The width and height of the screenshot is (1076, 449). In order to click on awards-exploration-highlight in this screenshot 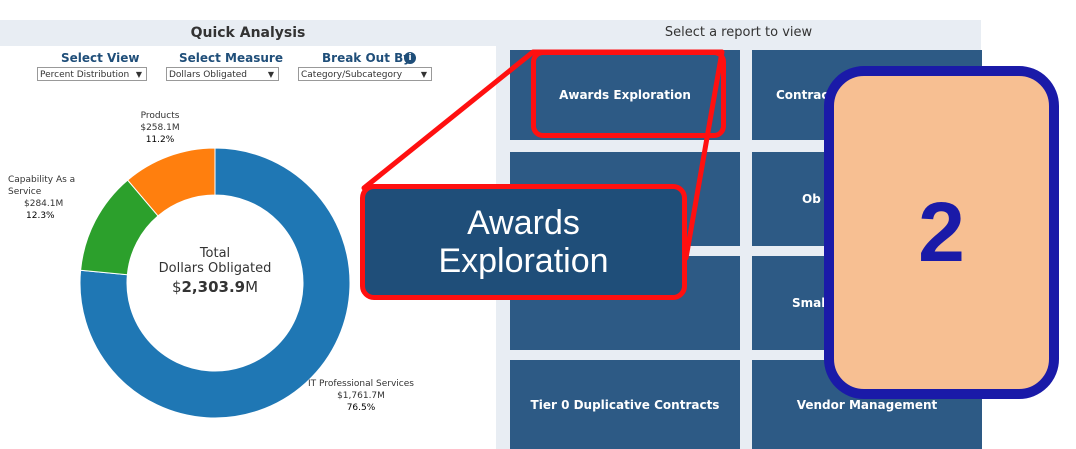, I will do `click(628, 94)`.